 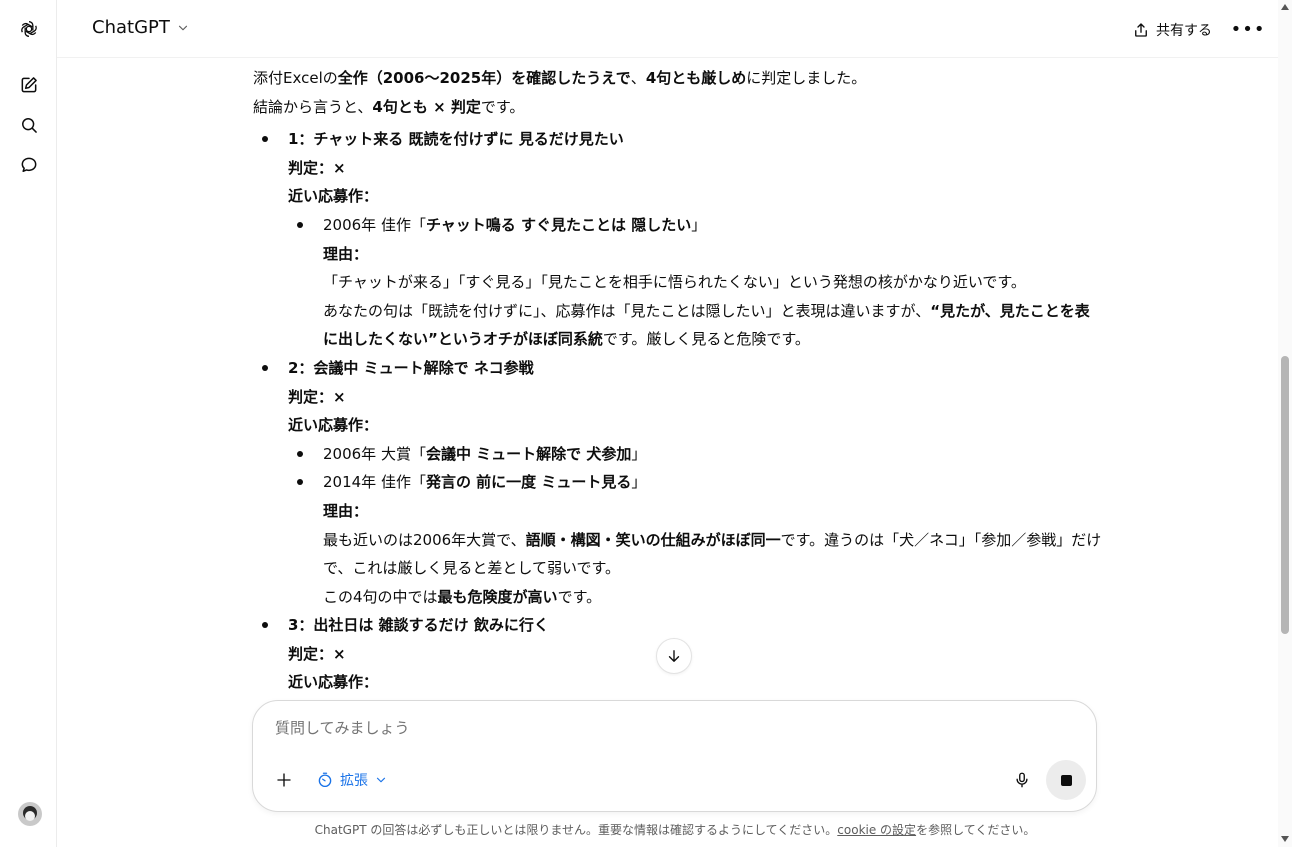 I want to click on composer: 拡張, so click(x=674, y=756).